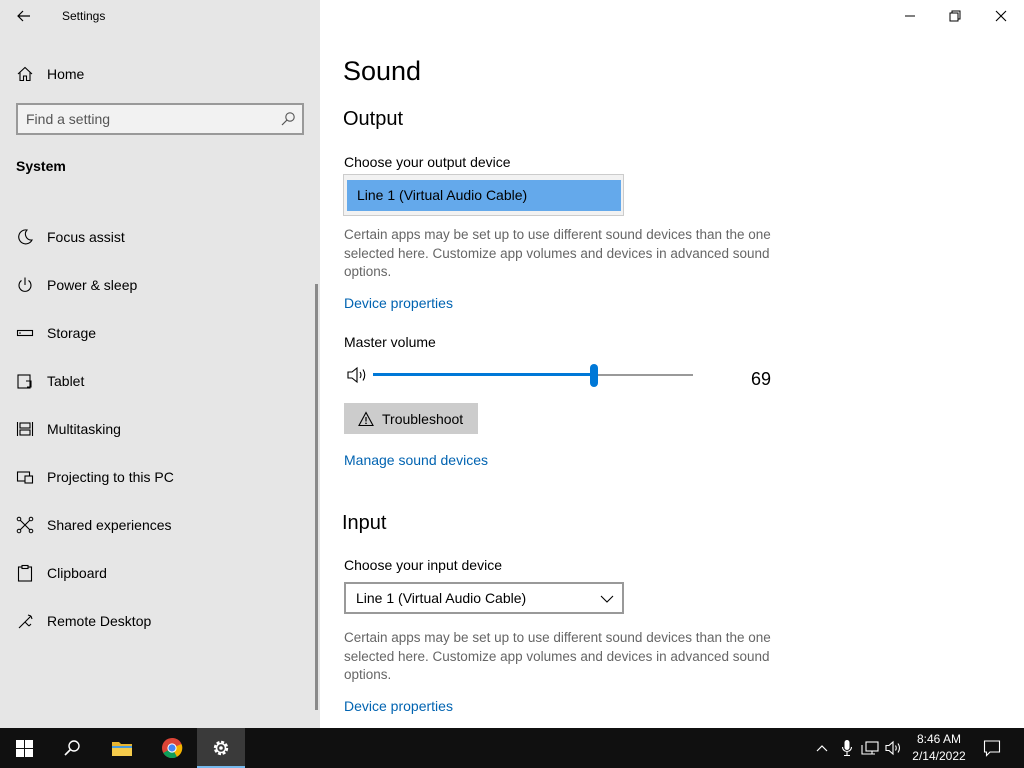 This screenshot has width=1024, height=768. Describe the element at coordinates (761, 379) in the screenshot. I see `volume-value: 69` at that location.